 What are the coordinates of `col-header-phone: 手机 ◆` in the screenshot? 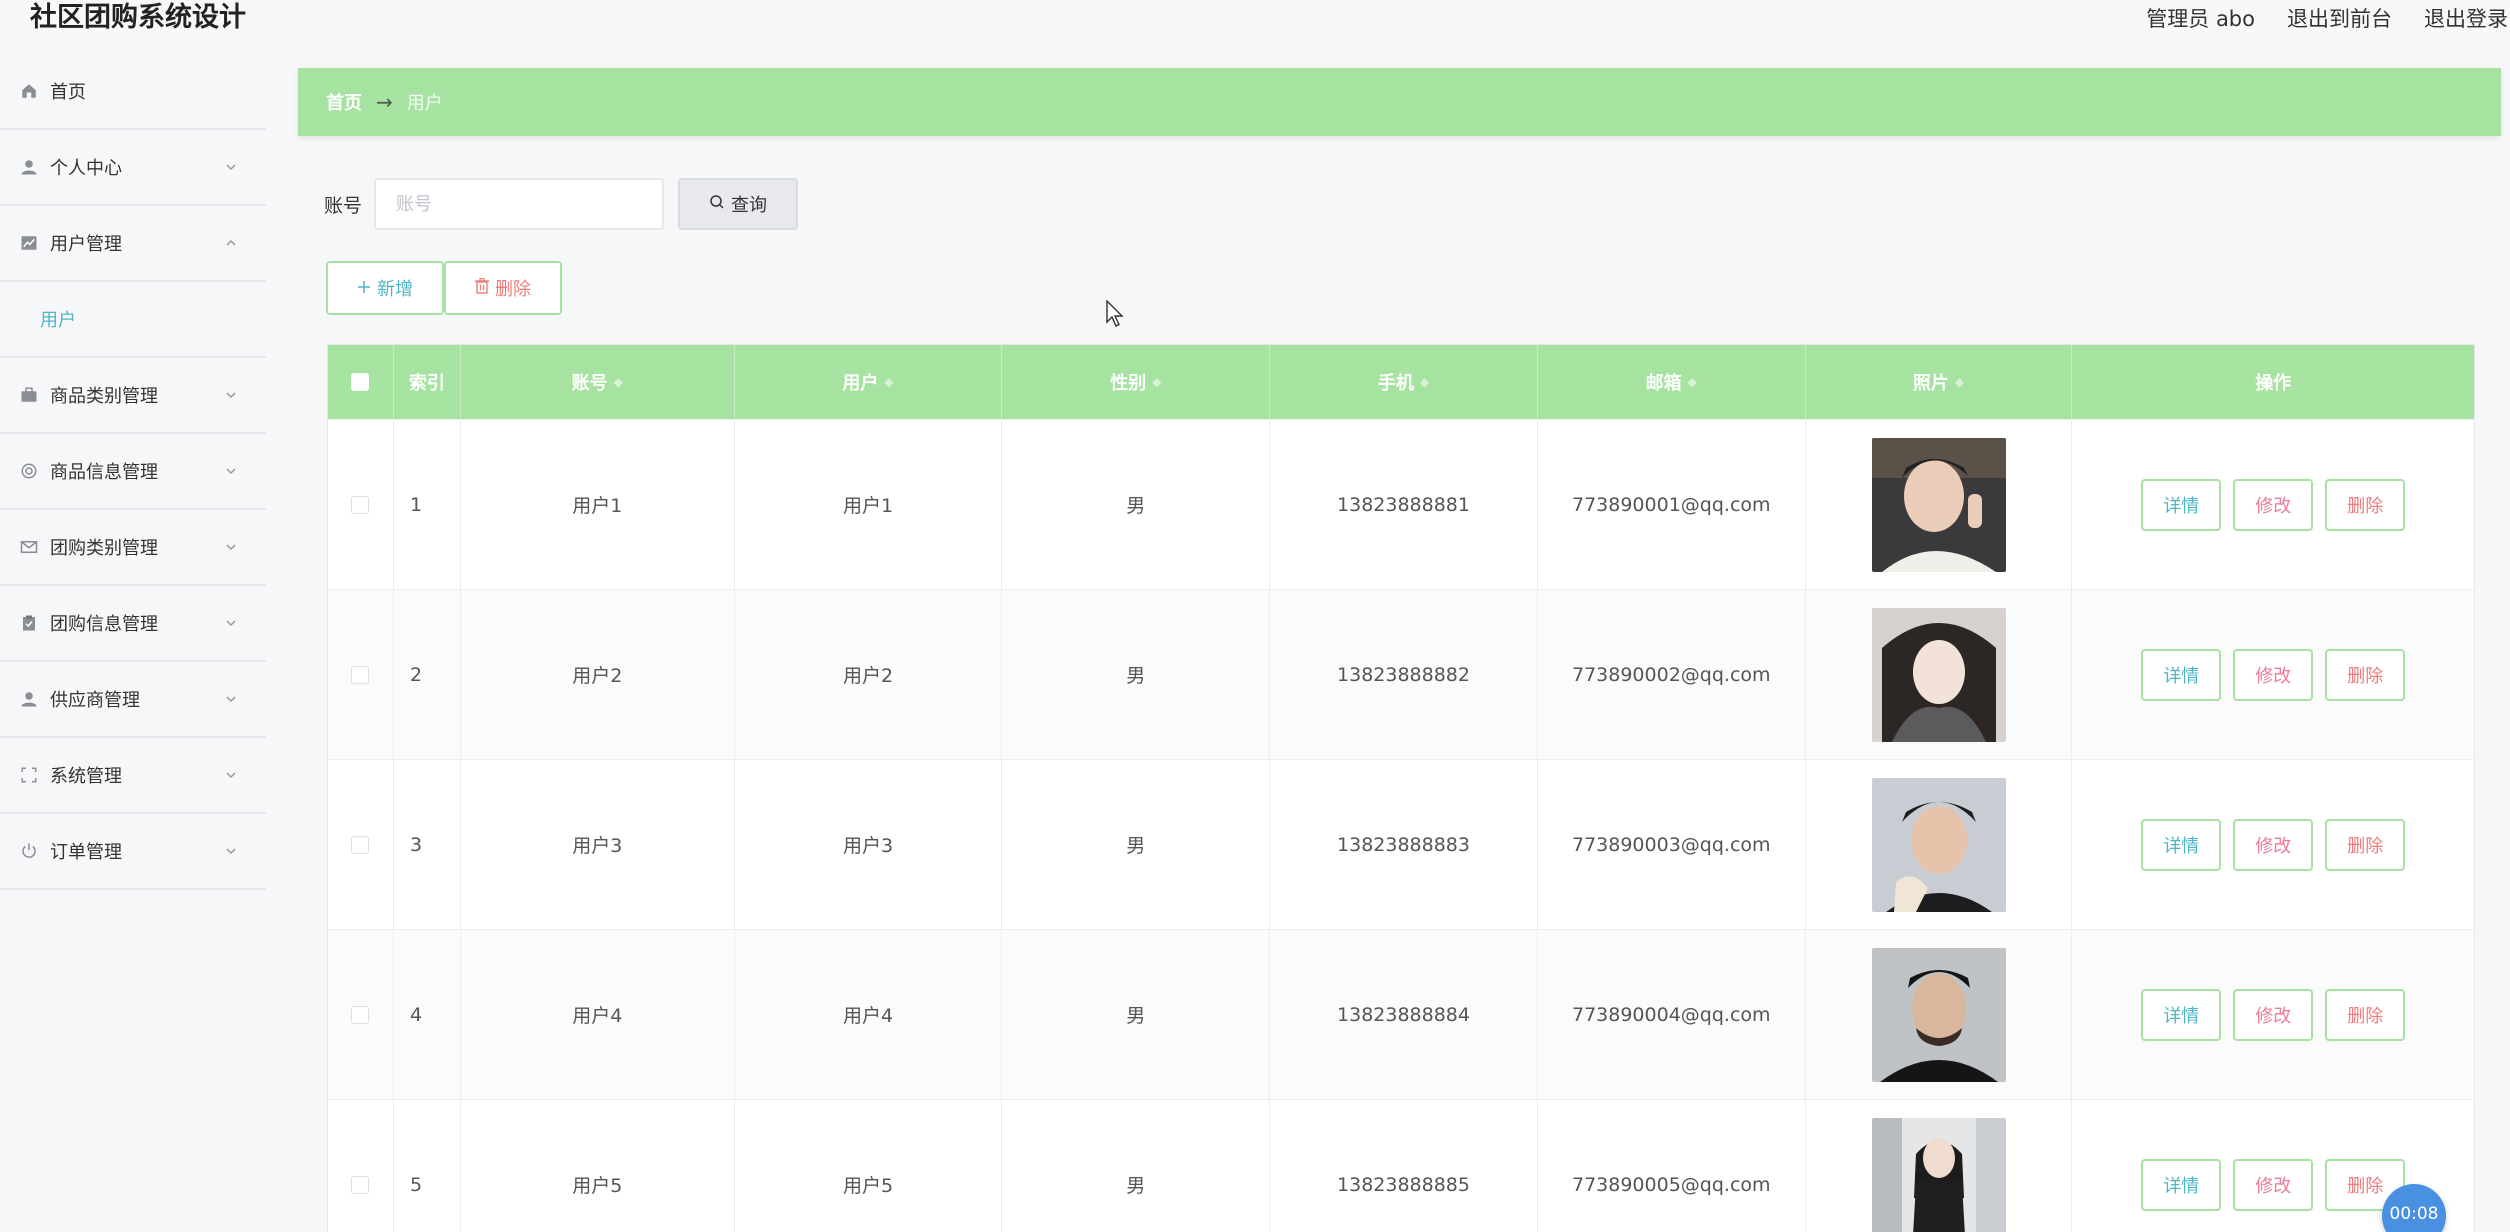 It's located at (1404, 382).